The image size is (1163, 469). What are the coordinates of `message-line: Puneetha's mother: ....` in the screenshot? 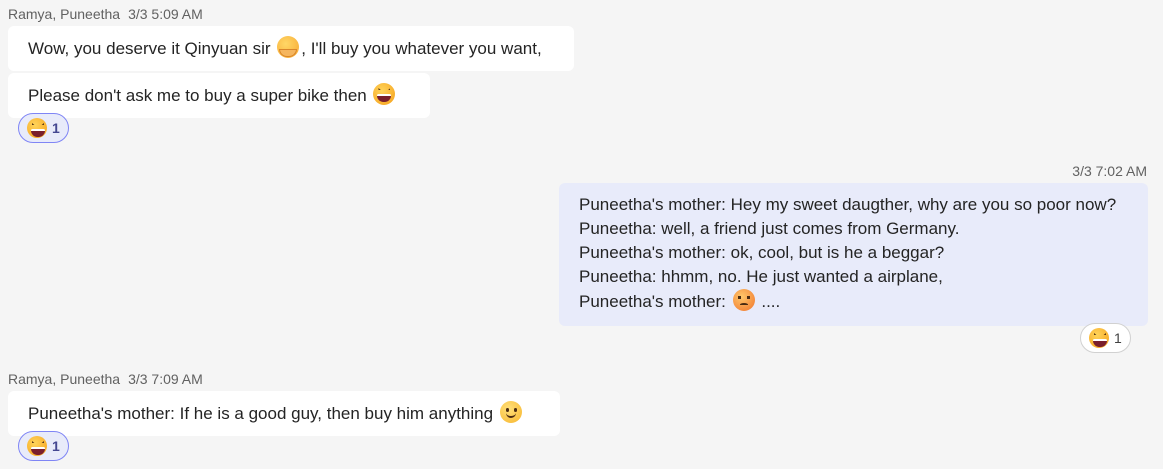 It's located at (853, 301).